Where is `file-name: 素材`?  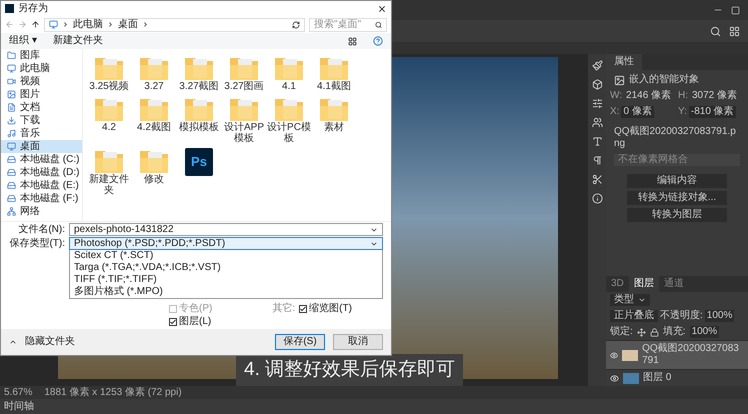
file-name: 素材 is located at coordinates (334, 127).